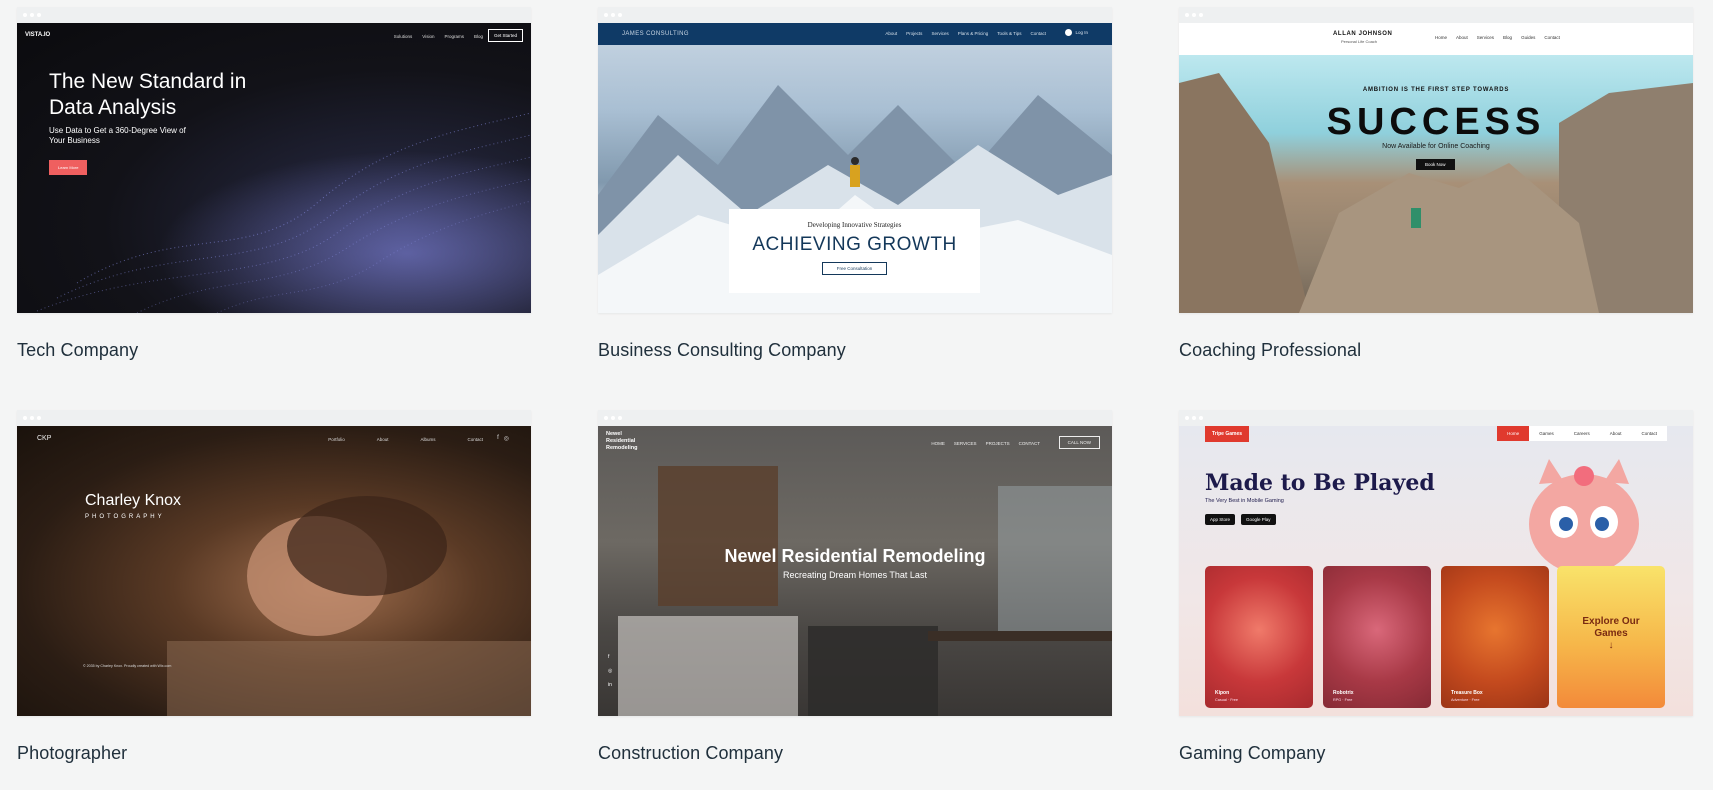 The height and width of the screenshot is (790, 1713). What do you see at coordinates (1436, 350) in the screenshot?
I see `template-caption: Coaching Professional` at bounding box center [1436, 350].